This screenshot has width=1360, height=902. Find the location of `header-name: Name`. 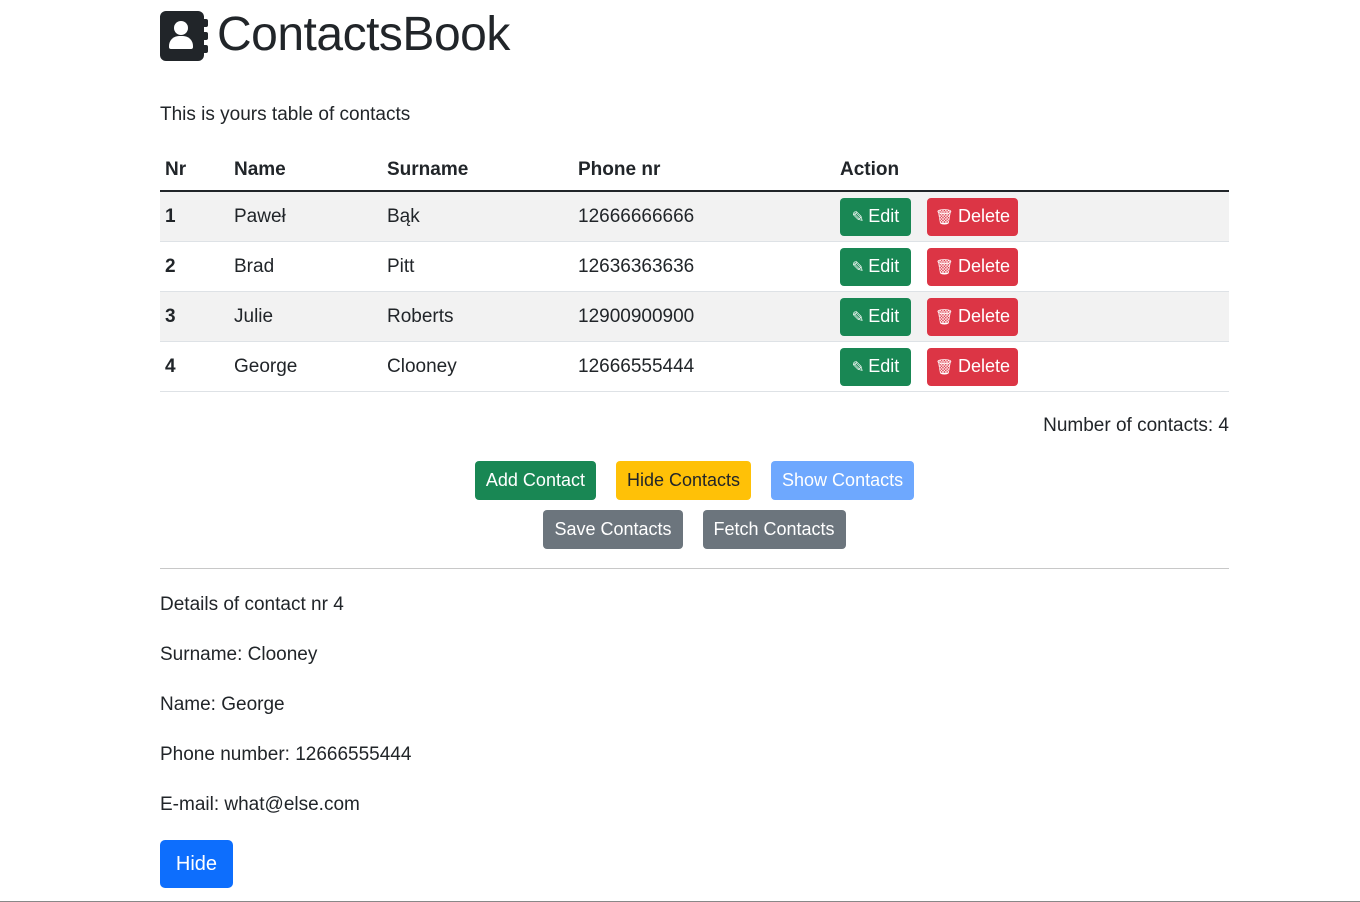

header-name: Name is located at coordinates (305, 171).